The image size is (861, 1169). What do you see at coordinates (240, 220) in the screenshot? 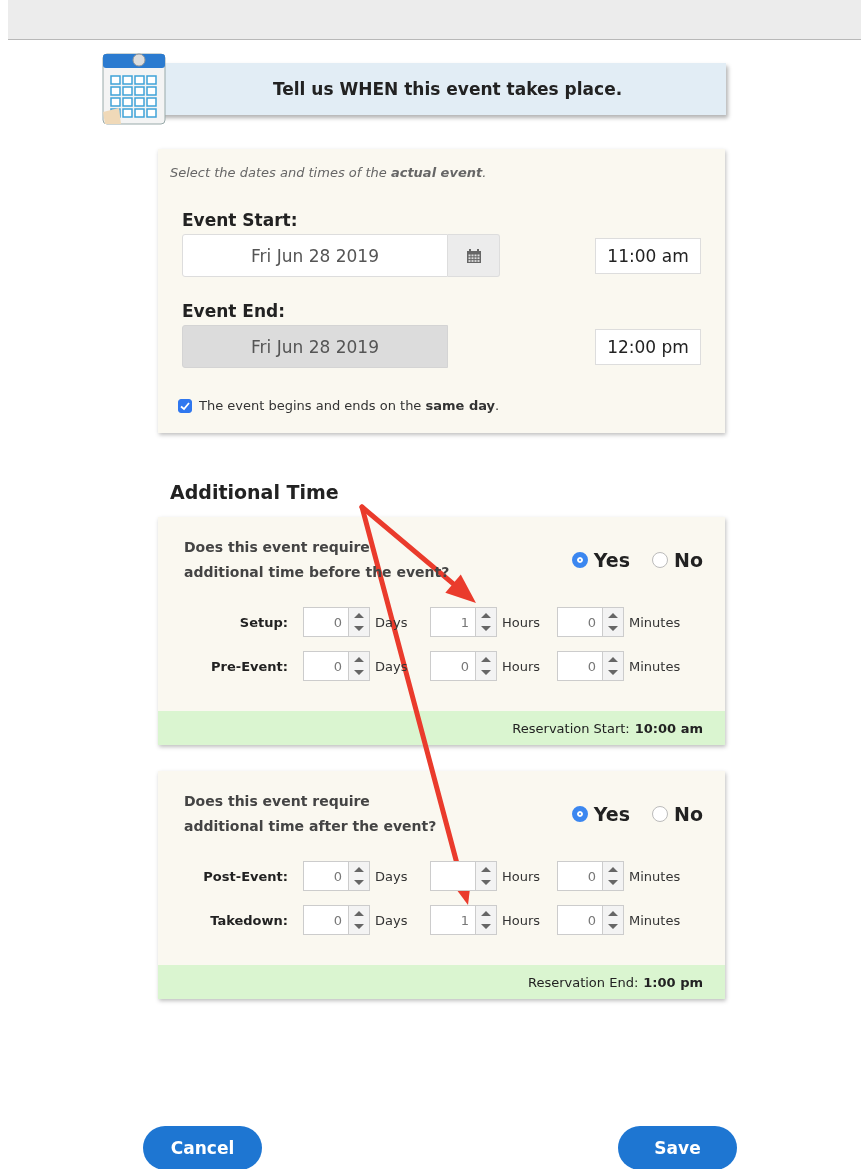
I see `date-label: Event Start:` at bounding box center [240, 220].